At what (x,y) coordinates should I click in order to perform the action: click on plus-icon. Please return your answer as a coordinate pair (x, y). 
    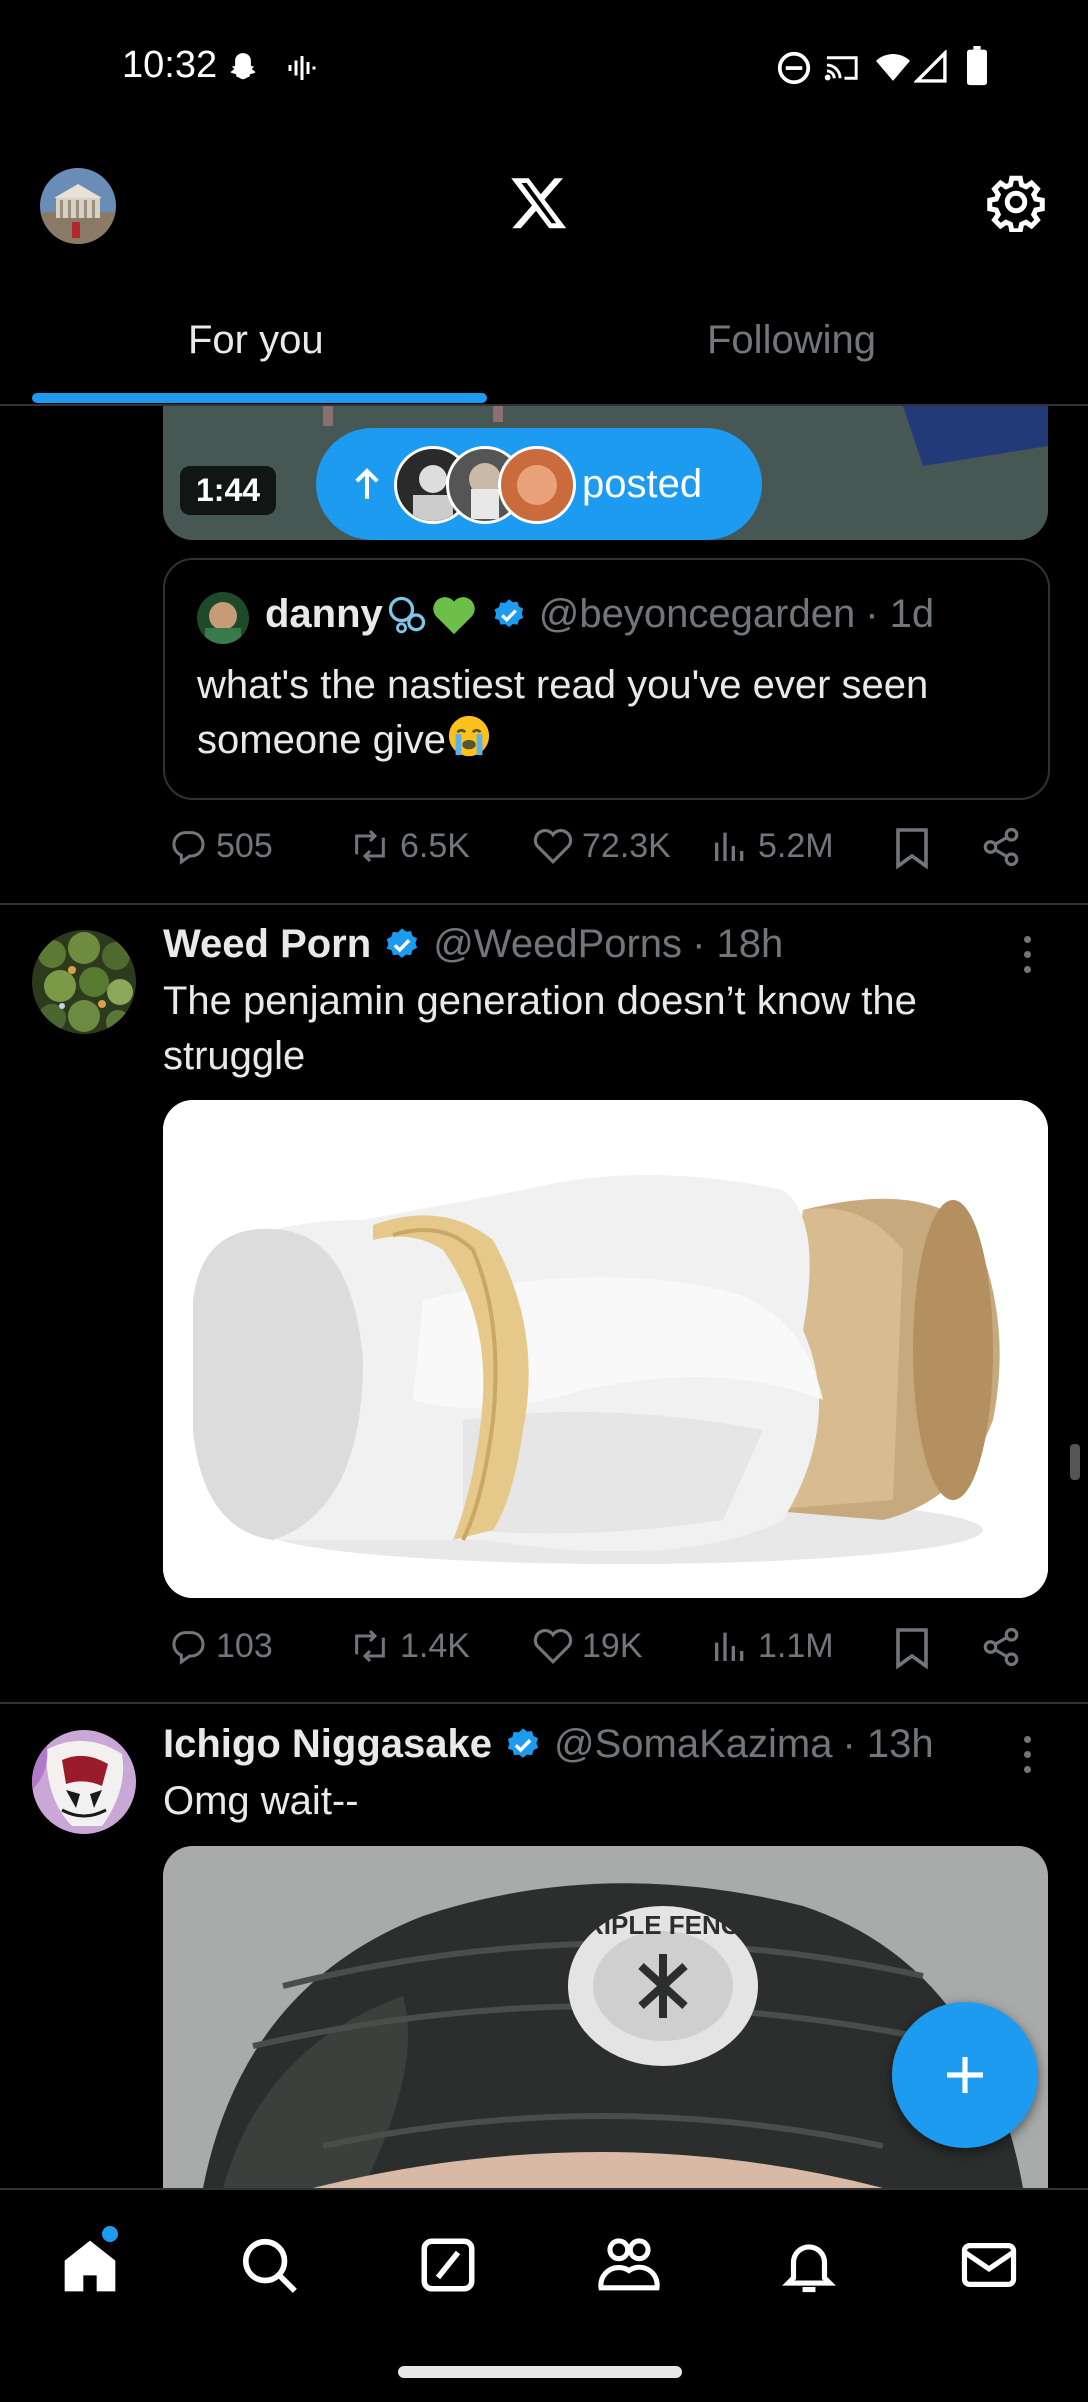
    Looking at the image, I should click on (965, 2075).